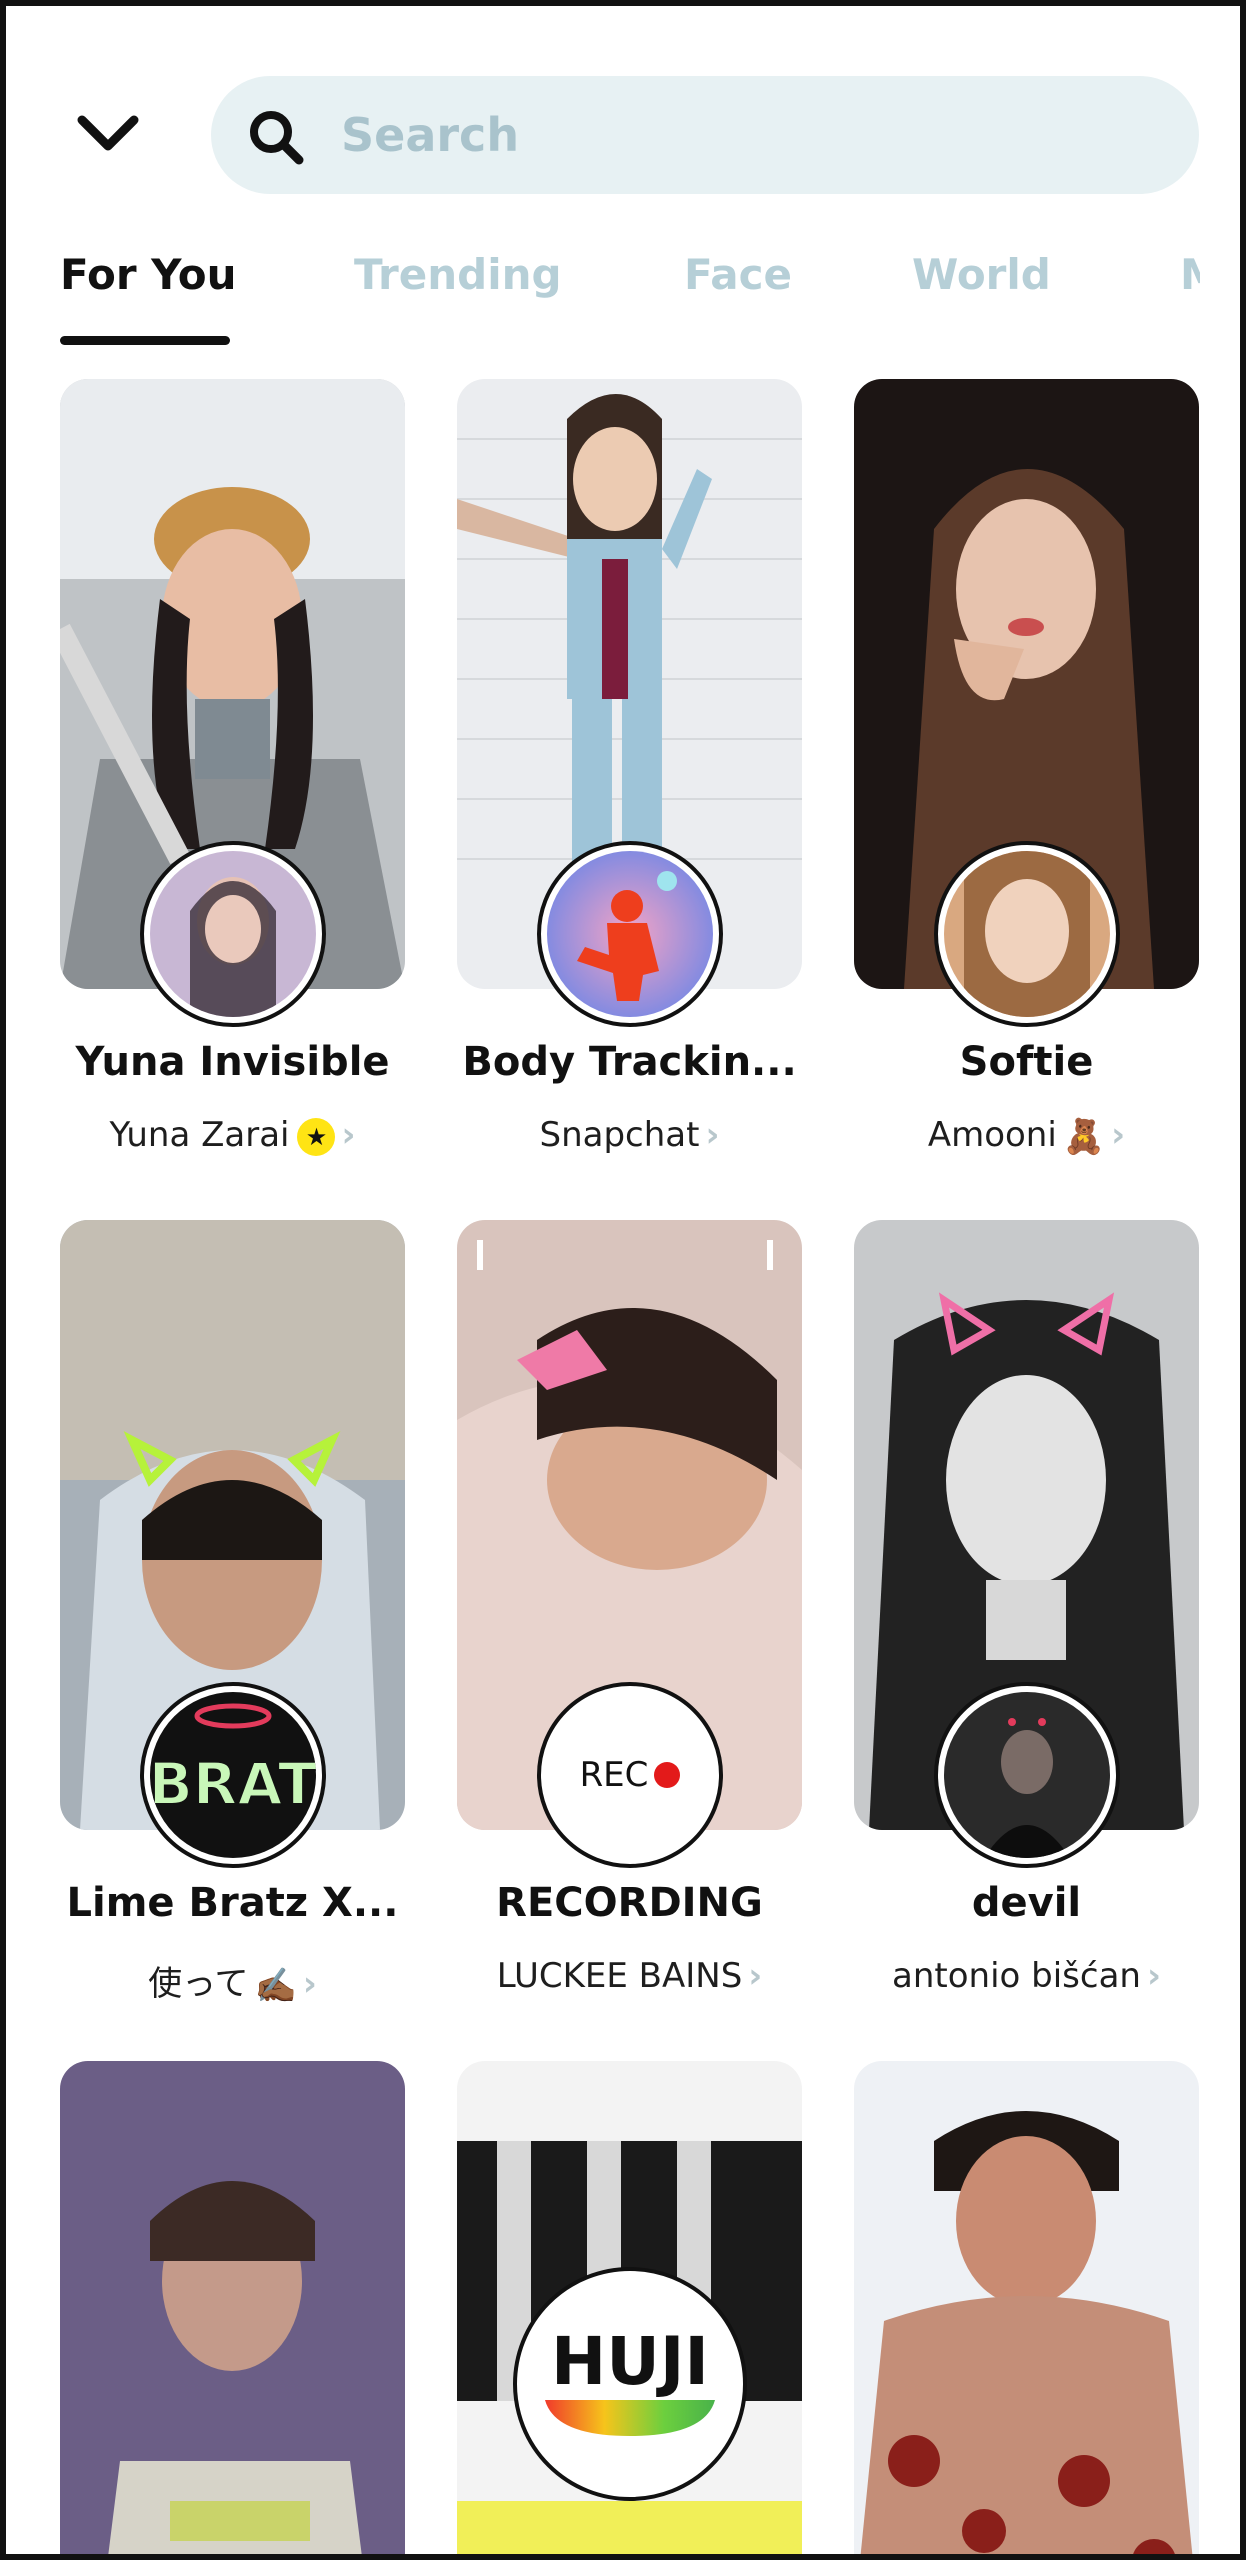  Describe the element at coordinates (1026, 1062) in the screenshot. I see `lens-title: Softie` at that location.